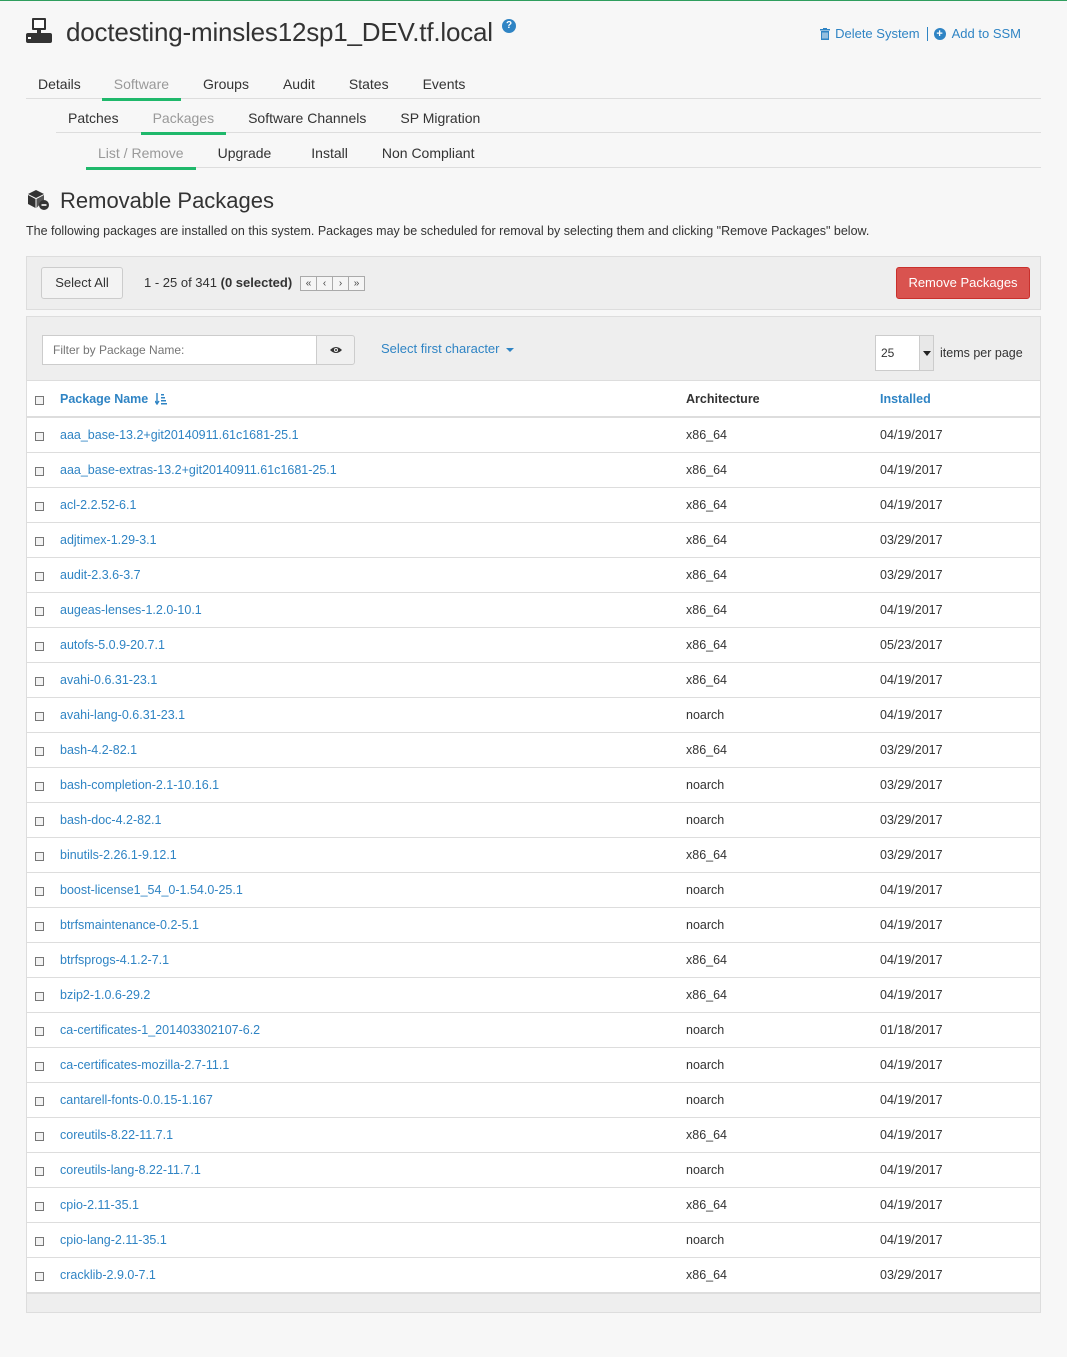 The width and height of the screenshot is (1067, 1357). What do you see at coordinates (308, 283) in the screenshot?
I see `first-page-button: «` at bounding box center [308, 283].